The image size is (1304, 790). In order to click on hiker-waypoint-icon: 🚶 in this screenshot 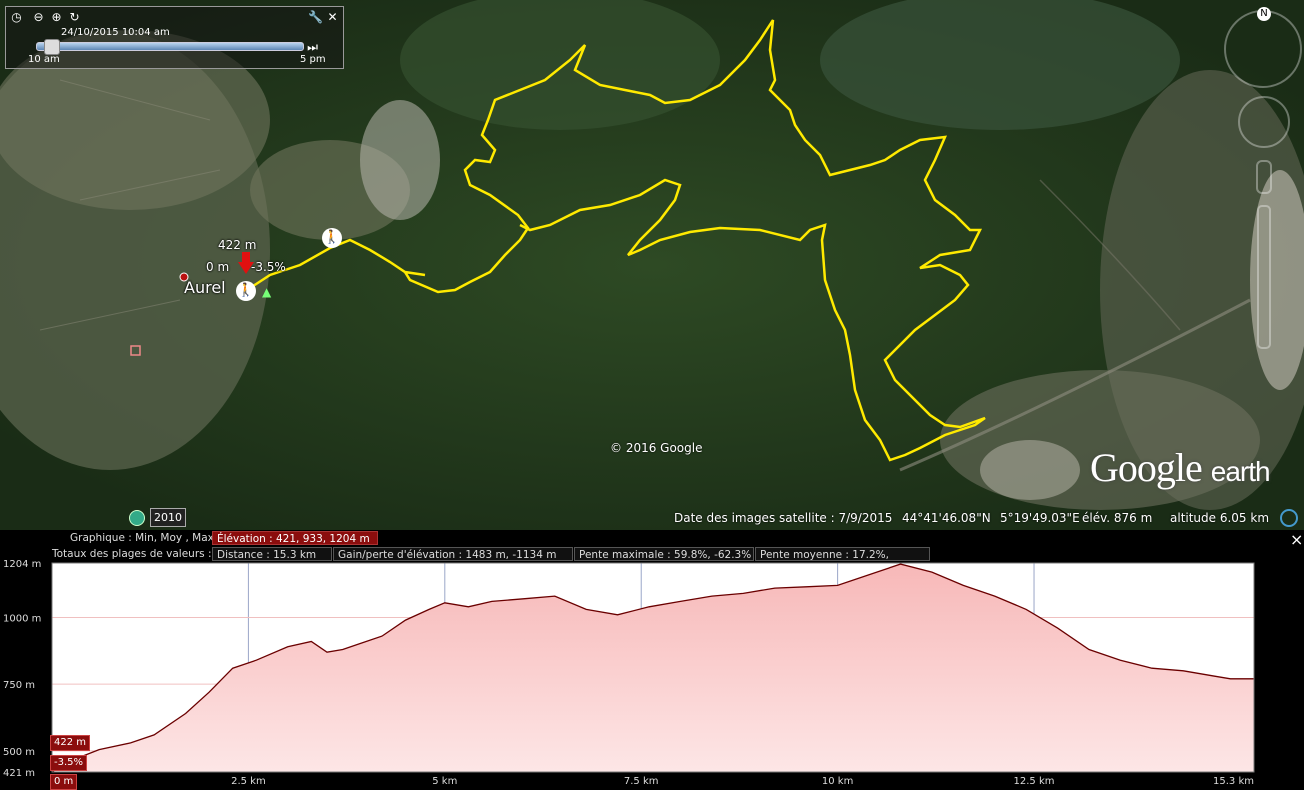, I will do `click(332, 238)`.